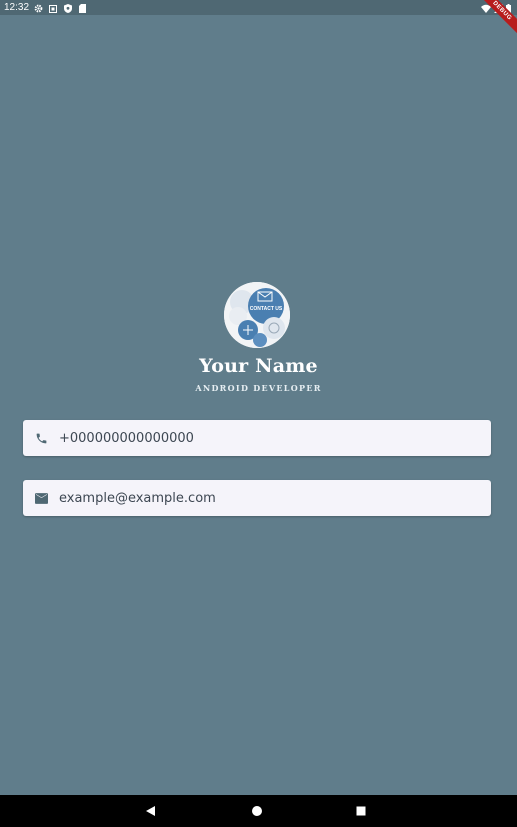 Image resolution: width=517 pixels, height=827 pixels. I want to click on email-card: example@example.com, so click(257, 498).